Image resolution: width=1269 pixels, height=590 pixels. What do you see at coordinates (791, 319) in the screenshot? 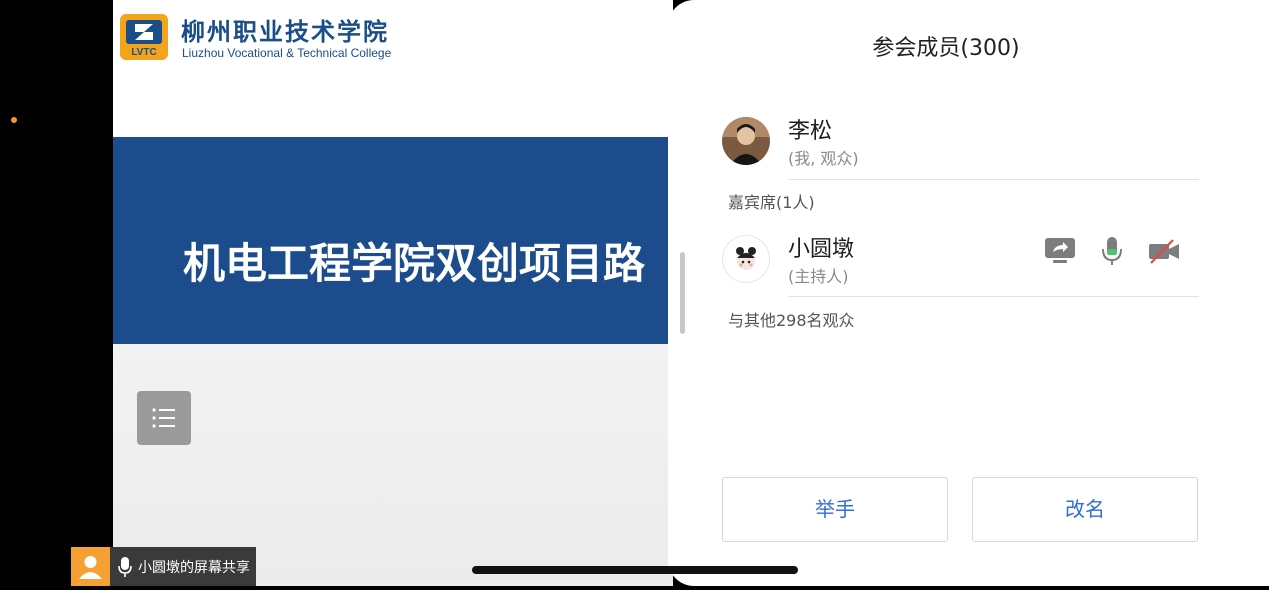
I see `other-audience-label: 与其他298名观众` at bounding box center [791, 319].